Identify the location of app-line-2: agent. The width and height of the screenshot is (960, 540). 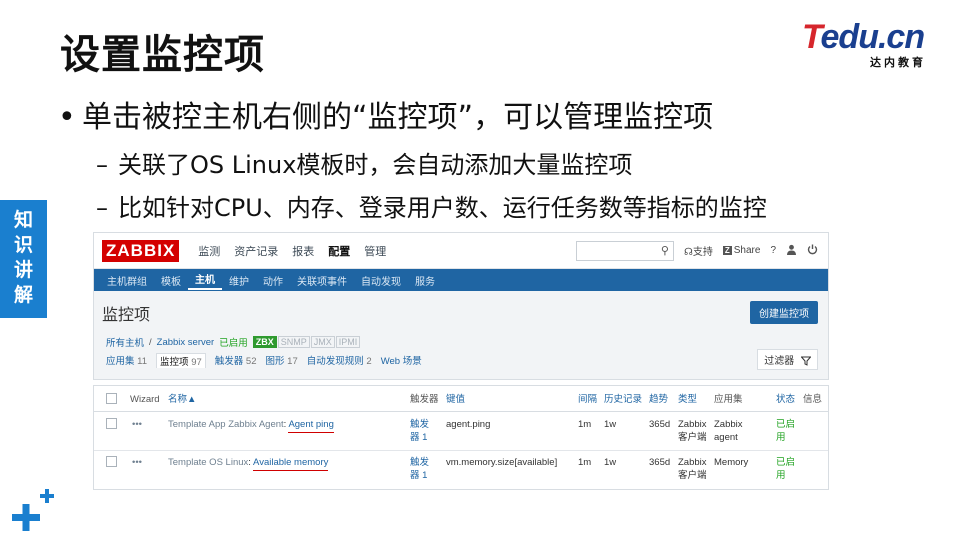
(726, 437).